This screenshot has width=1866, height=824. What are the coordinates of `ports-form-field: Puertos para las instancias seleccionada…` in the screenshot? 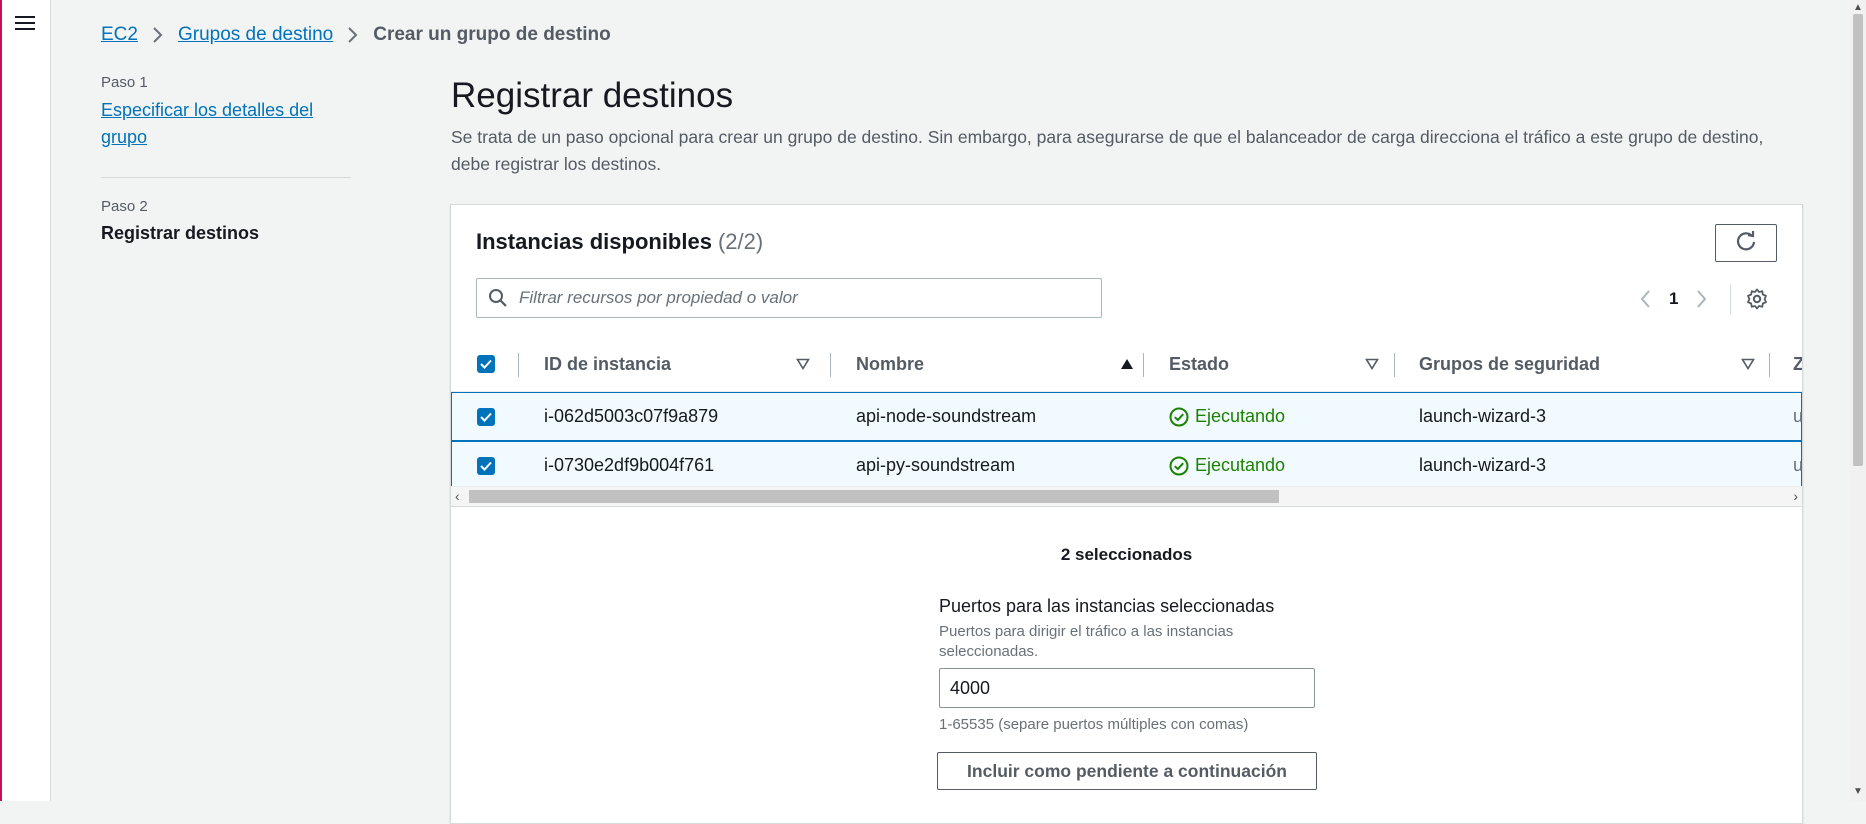 It's located at (1129, 664).